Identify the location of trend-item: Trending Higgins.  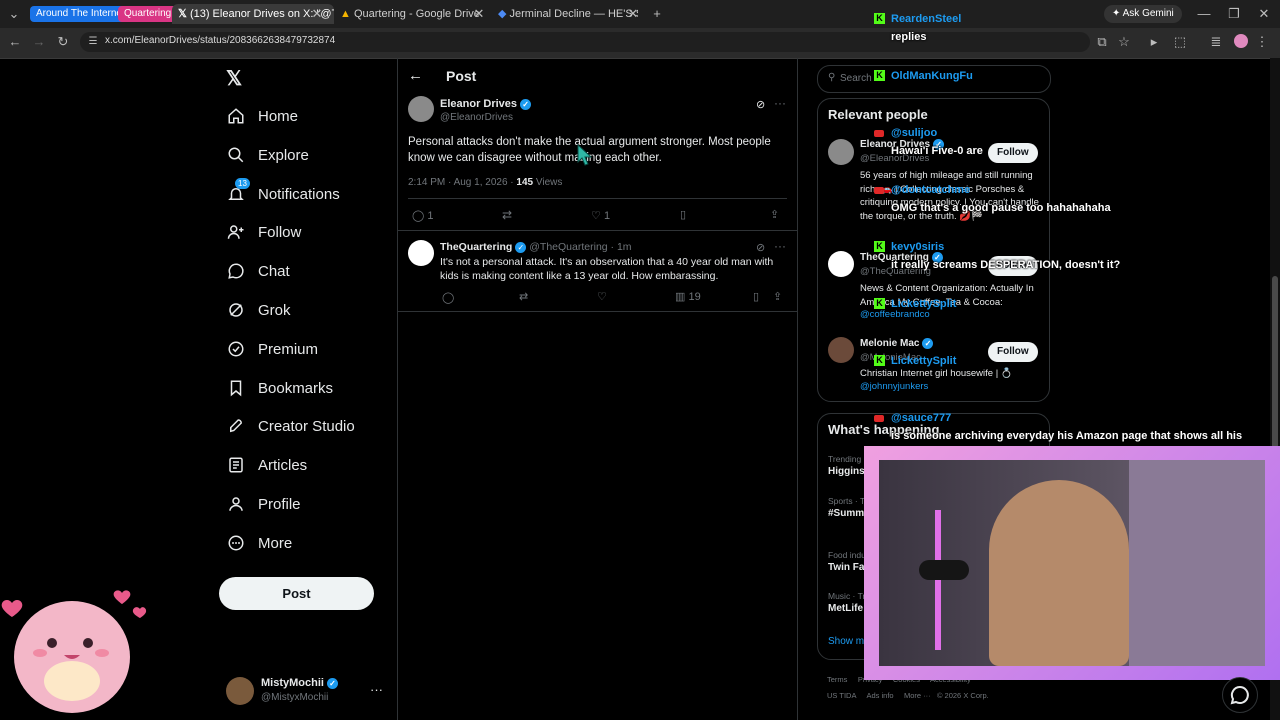
(846, 465).